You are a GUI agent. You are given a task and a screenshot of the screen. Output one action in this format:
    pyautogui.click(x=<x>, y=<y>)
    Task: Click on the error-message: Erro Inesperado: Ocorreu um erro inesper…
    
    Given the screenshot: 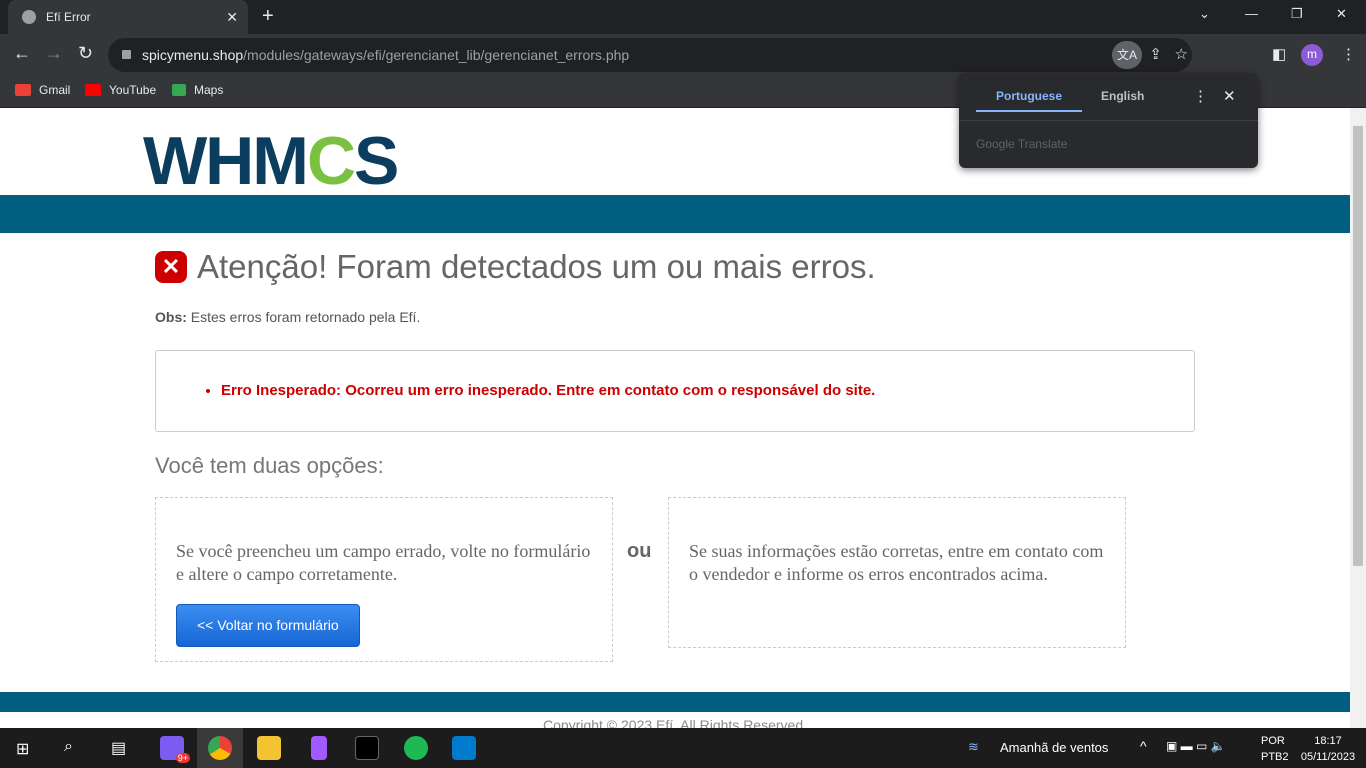 What is the action you would take?
    pyautogui.click(x=548, y=390)
    